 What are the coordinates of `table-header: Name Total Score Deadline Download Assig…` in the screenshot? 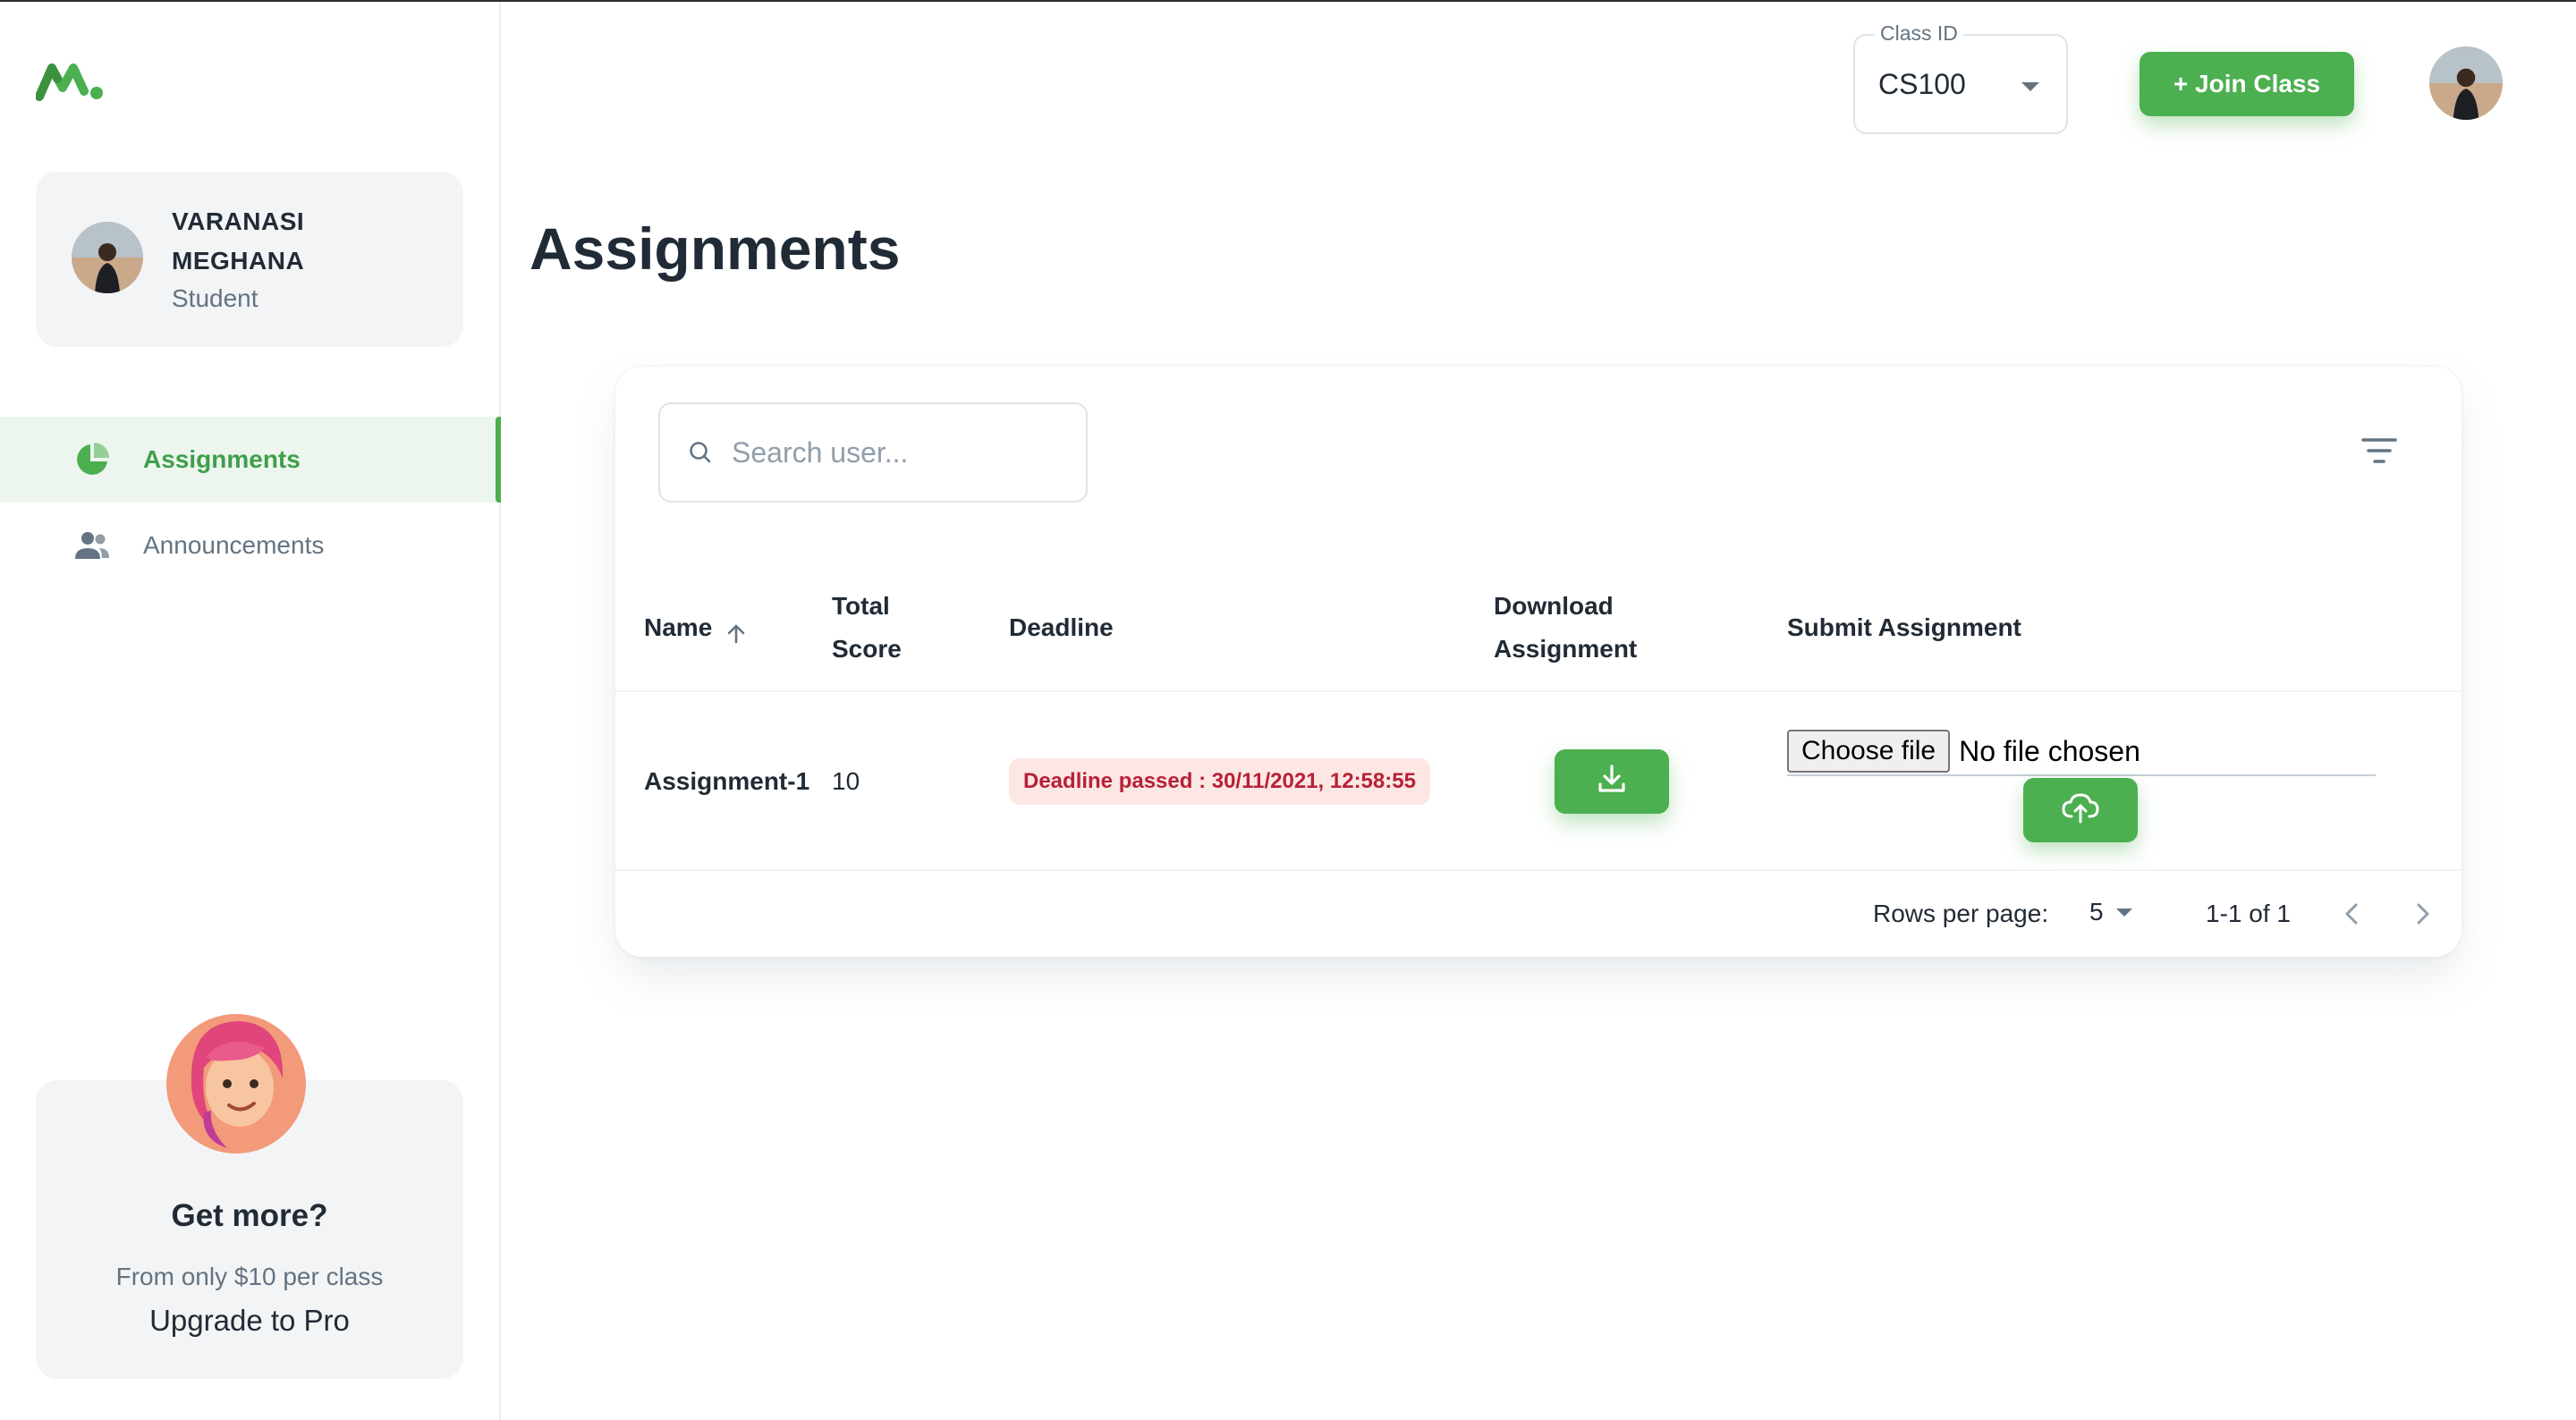 It's located at (1538, 628).